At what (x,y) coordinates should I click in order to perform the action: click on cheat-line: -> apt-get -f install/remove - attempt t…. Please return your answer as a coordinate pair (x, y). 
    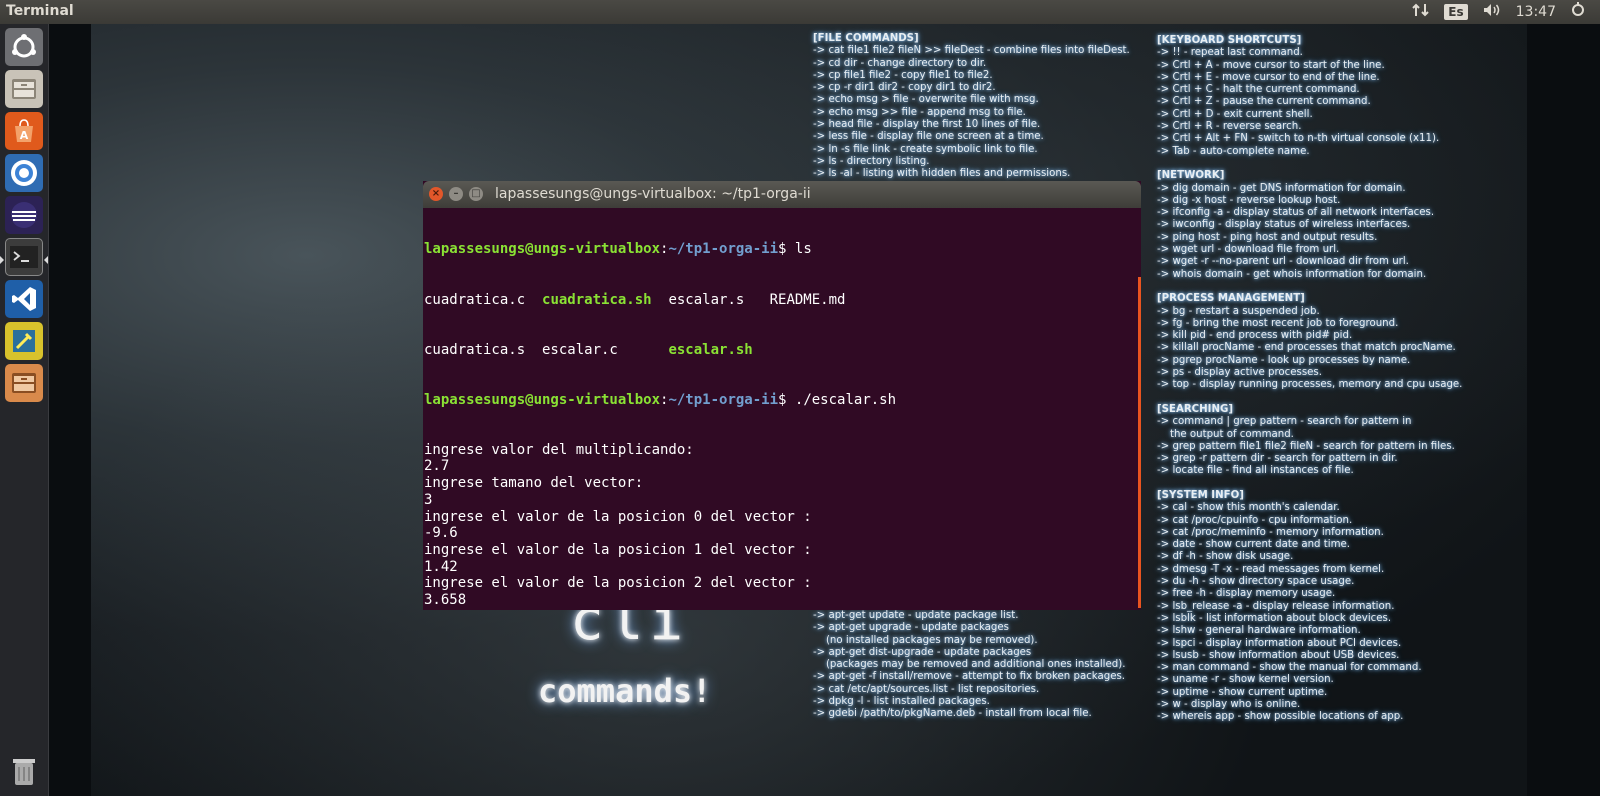
    Looking at the image, I should click on (969, 677).